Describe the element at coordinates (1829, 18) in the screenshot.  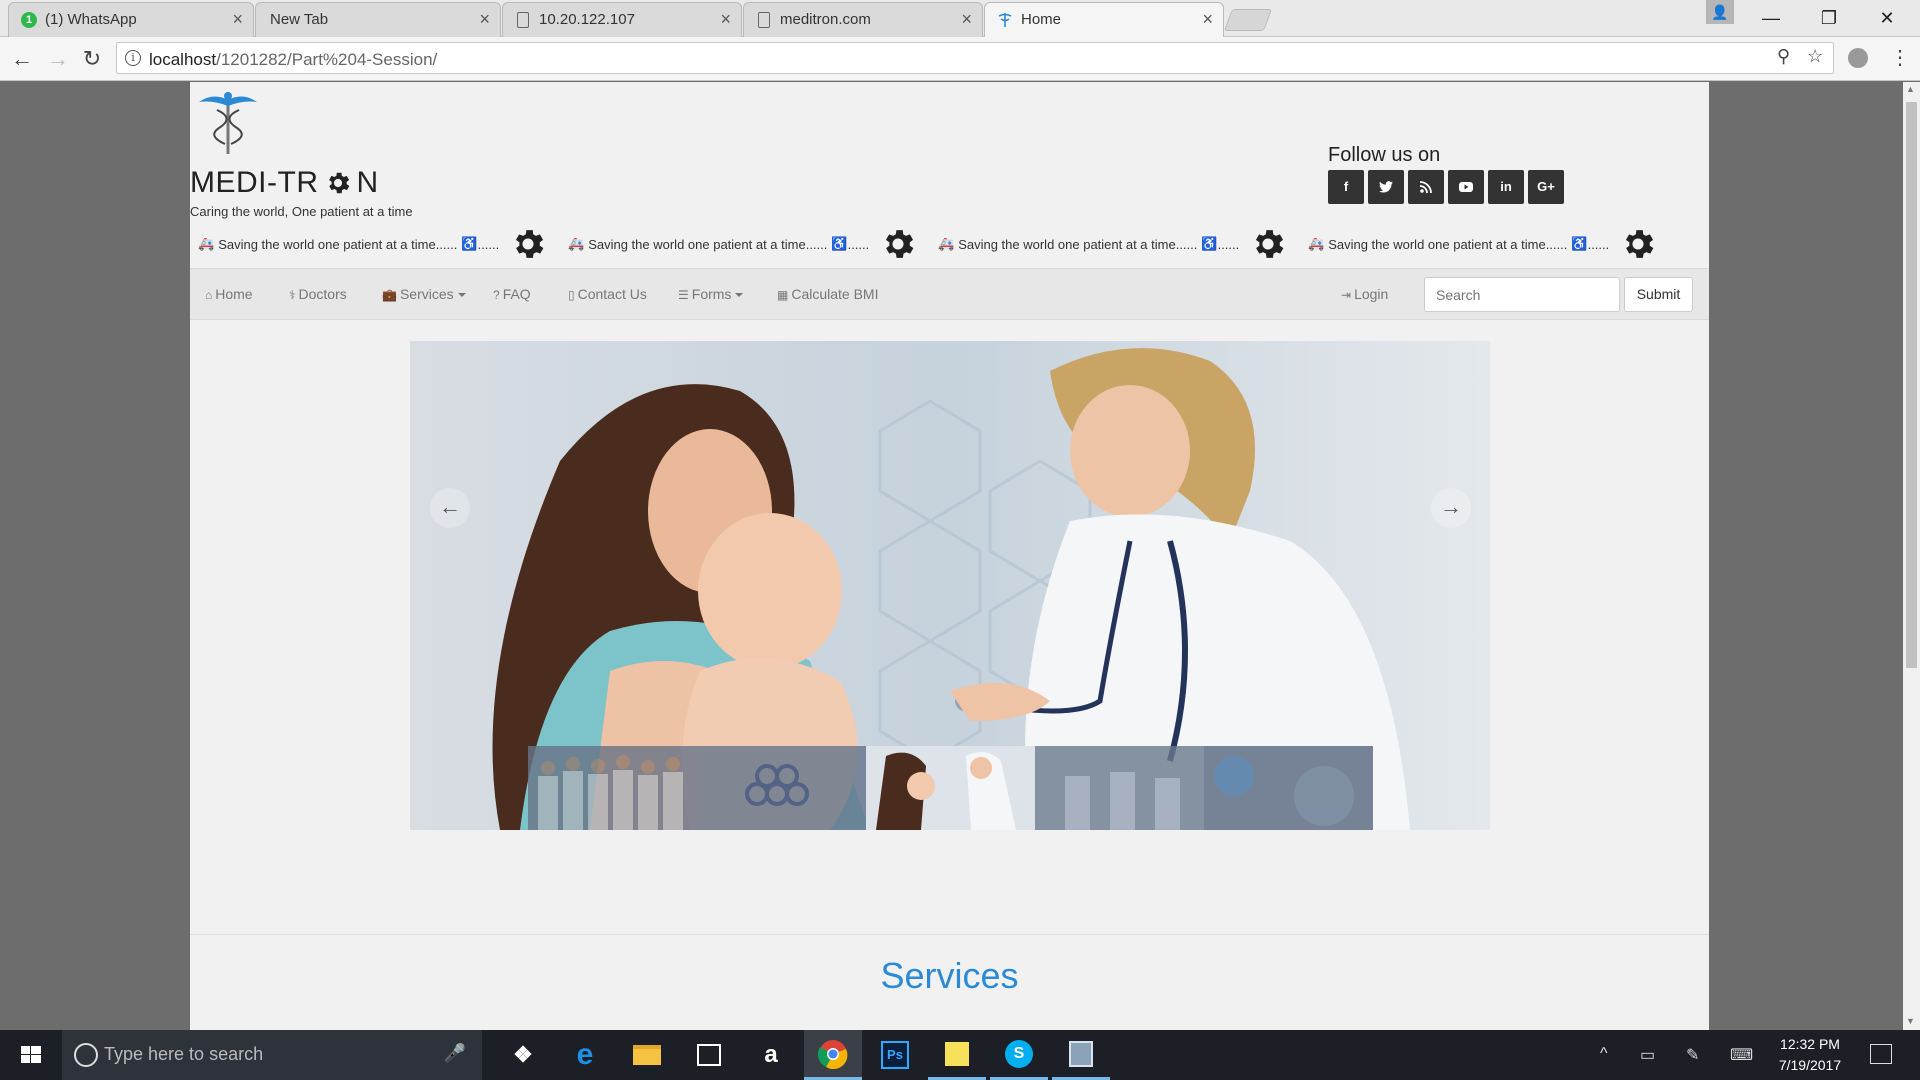
I see `restore-button: ❐` at that location.